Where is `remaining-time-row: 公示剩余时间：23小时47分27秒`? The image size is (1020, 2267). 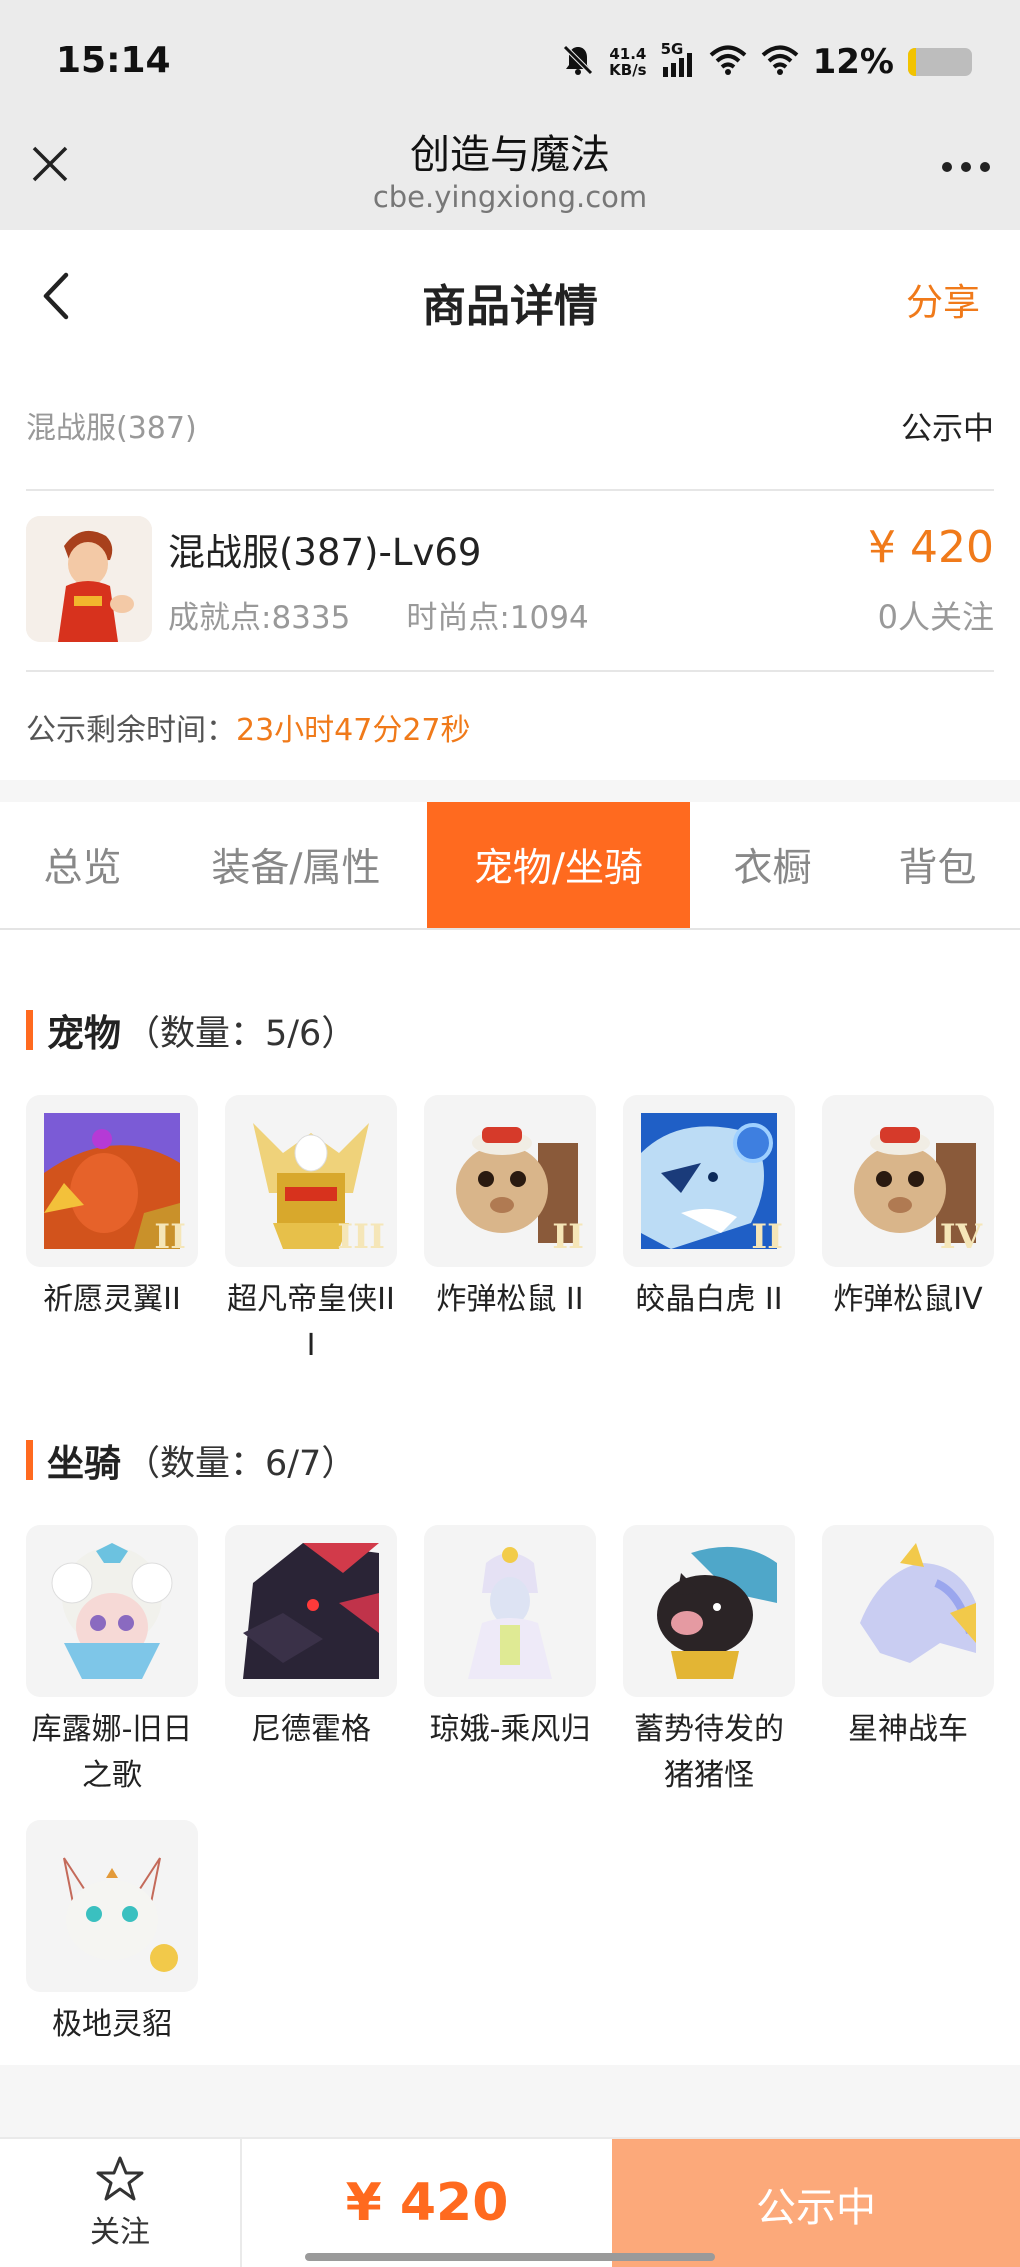 remaining-time-row: 公示剩余时间：23小时47分27秒 is located at coordinates (248, 727).